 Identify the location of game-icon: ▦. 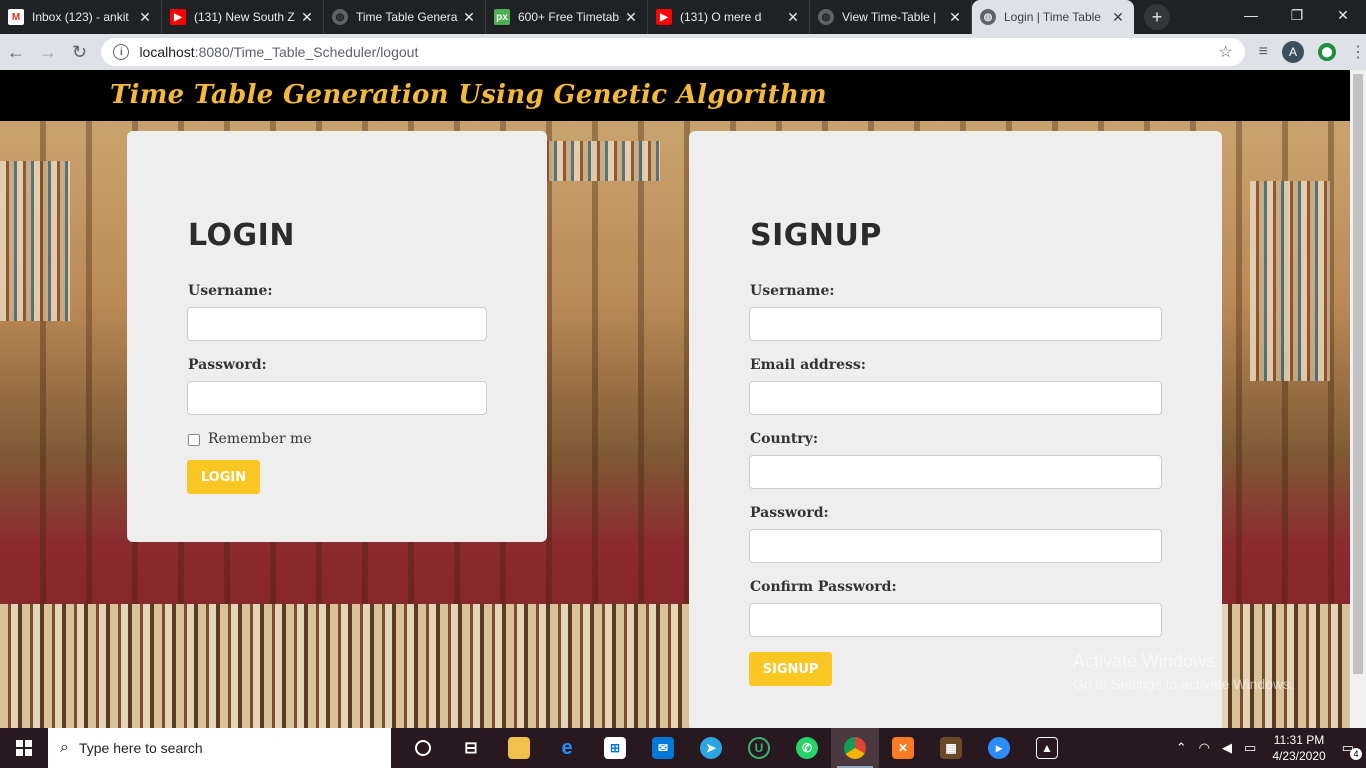
(951, 748).